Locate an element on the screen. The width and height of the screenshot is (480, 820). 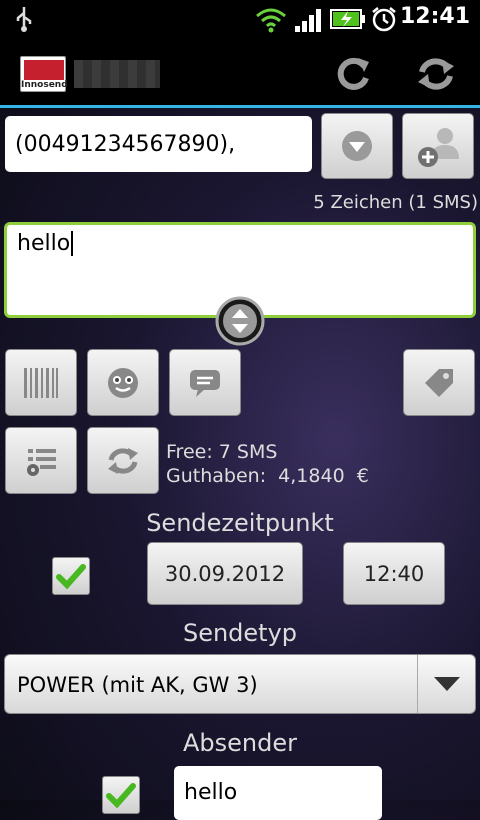
message-text: hello is located at coordinates (44, 243).